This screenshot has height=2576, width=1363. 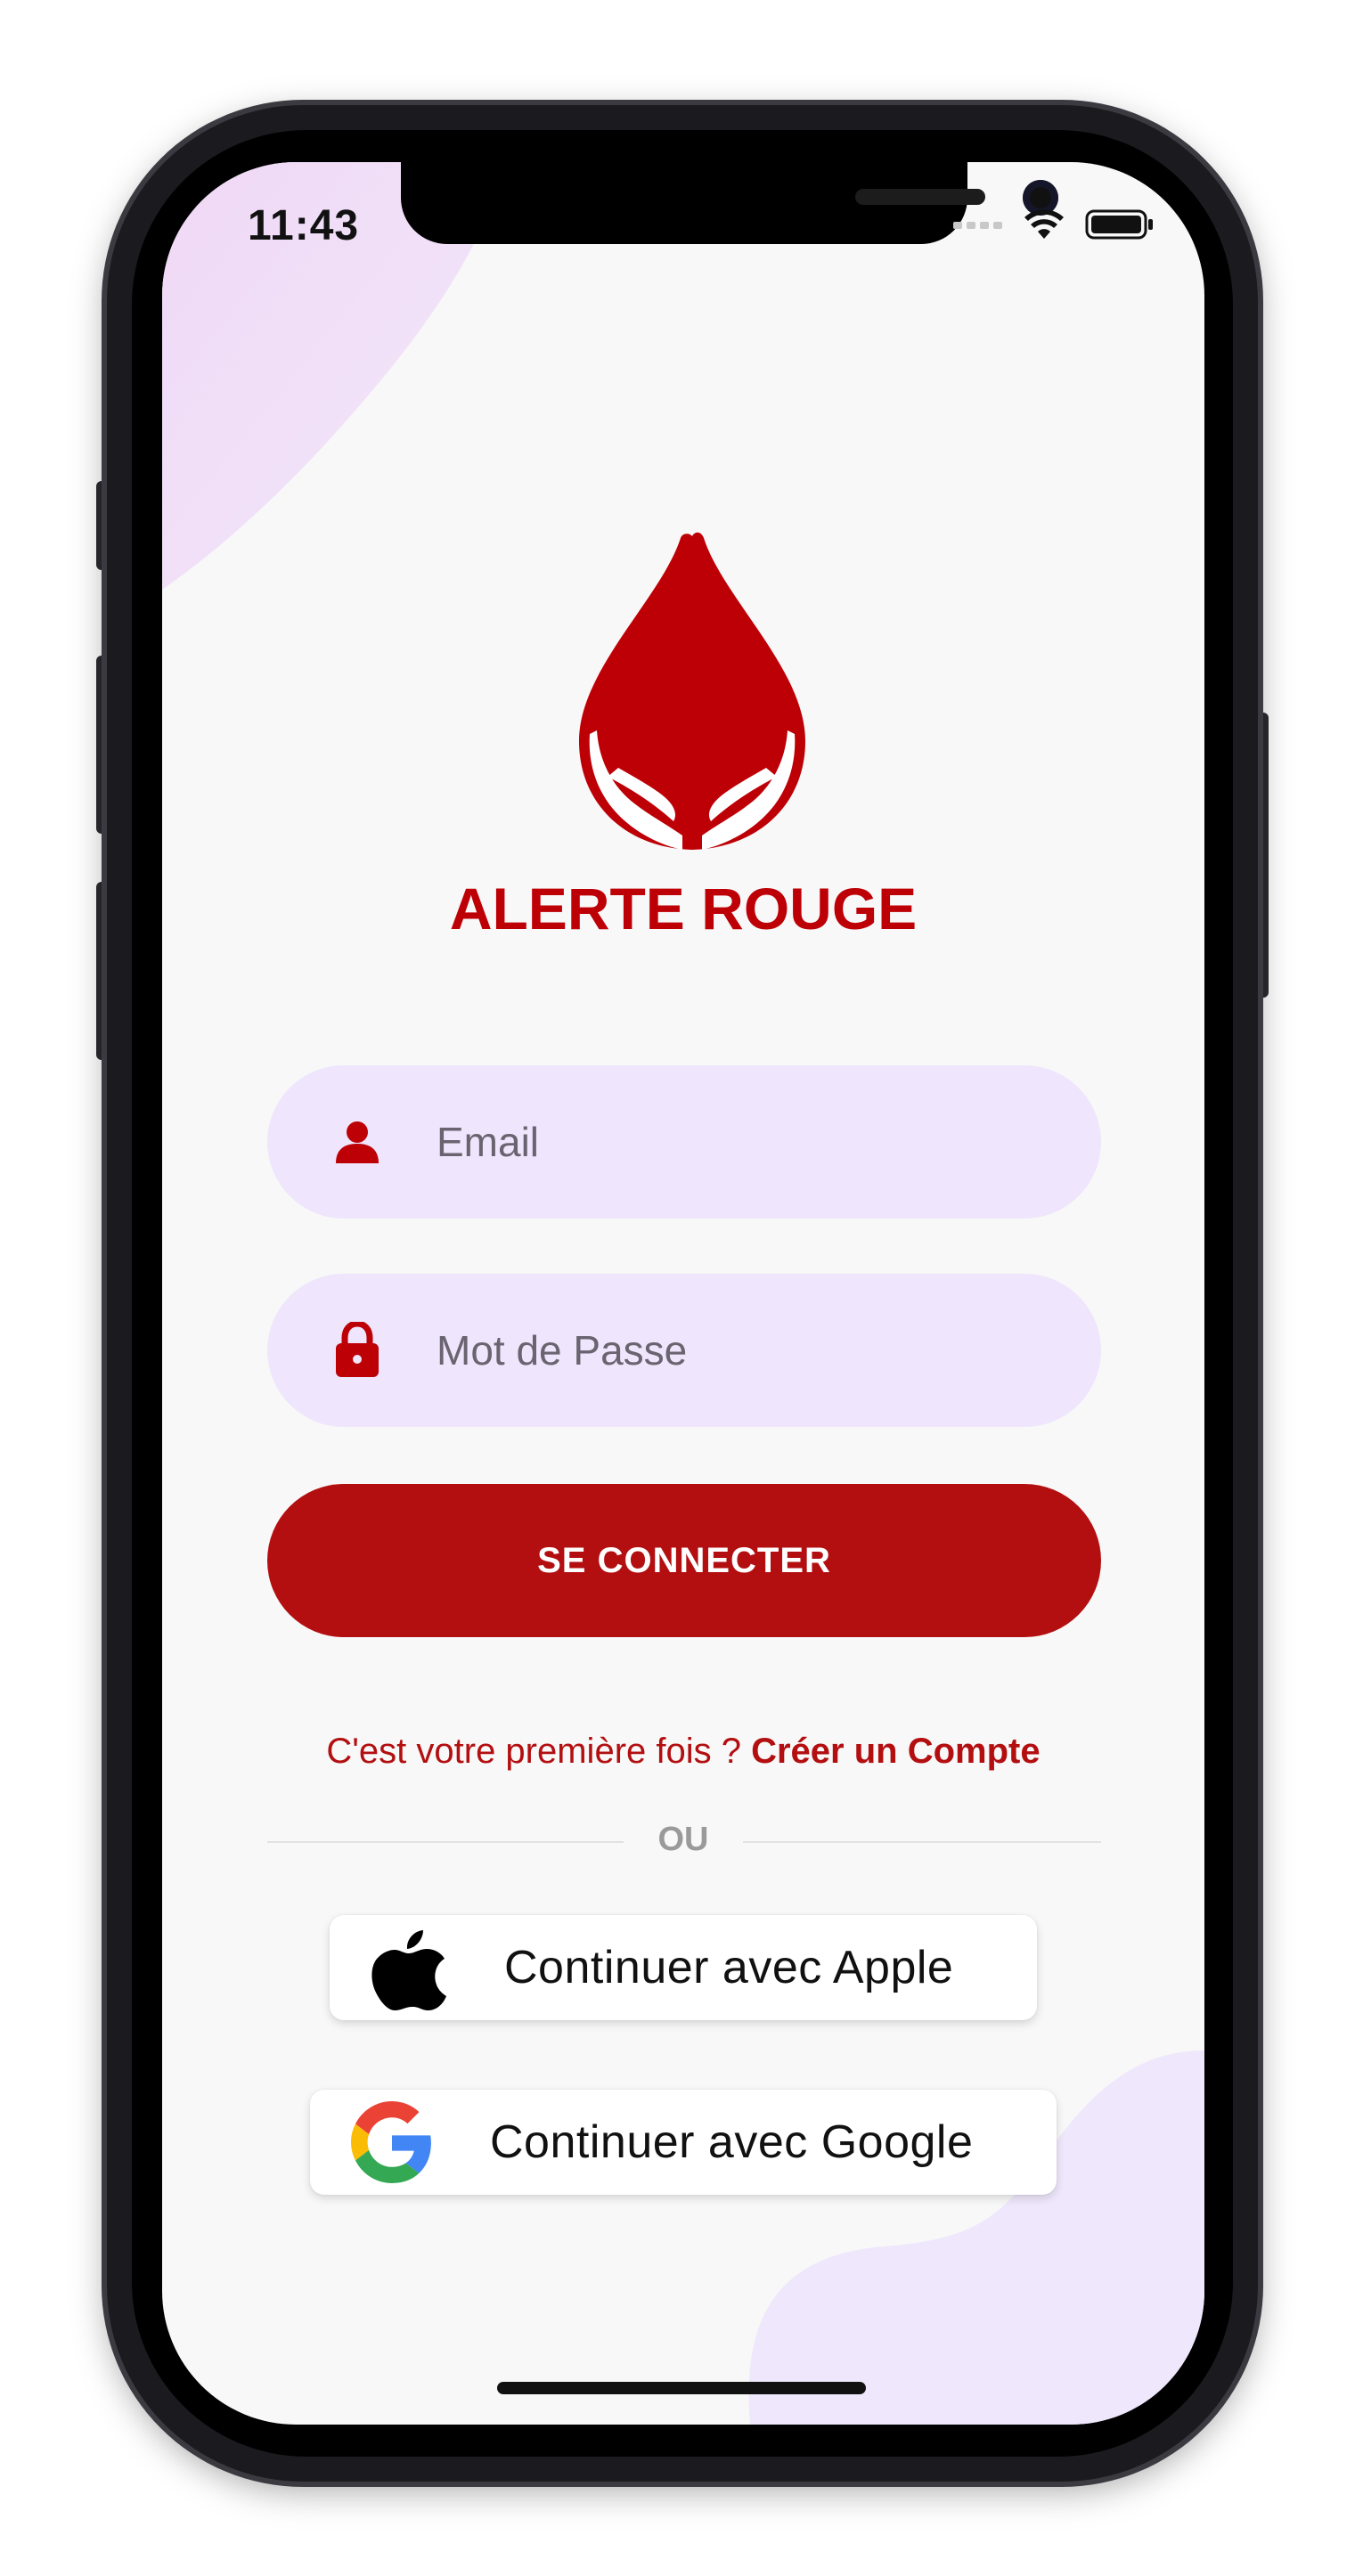 I want to click on password-input, so click(x=748, y=1350).